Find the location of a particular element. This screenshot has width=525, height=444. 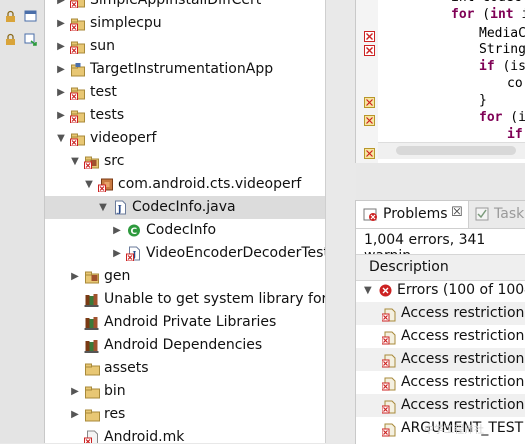

window-arrow-icon is located at coordinates (30, 39).